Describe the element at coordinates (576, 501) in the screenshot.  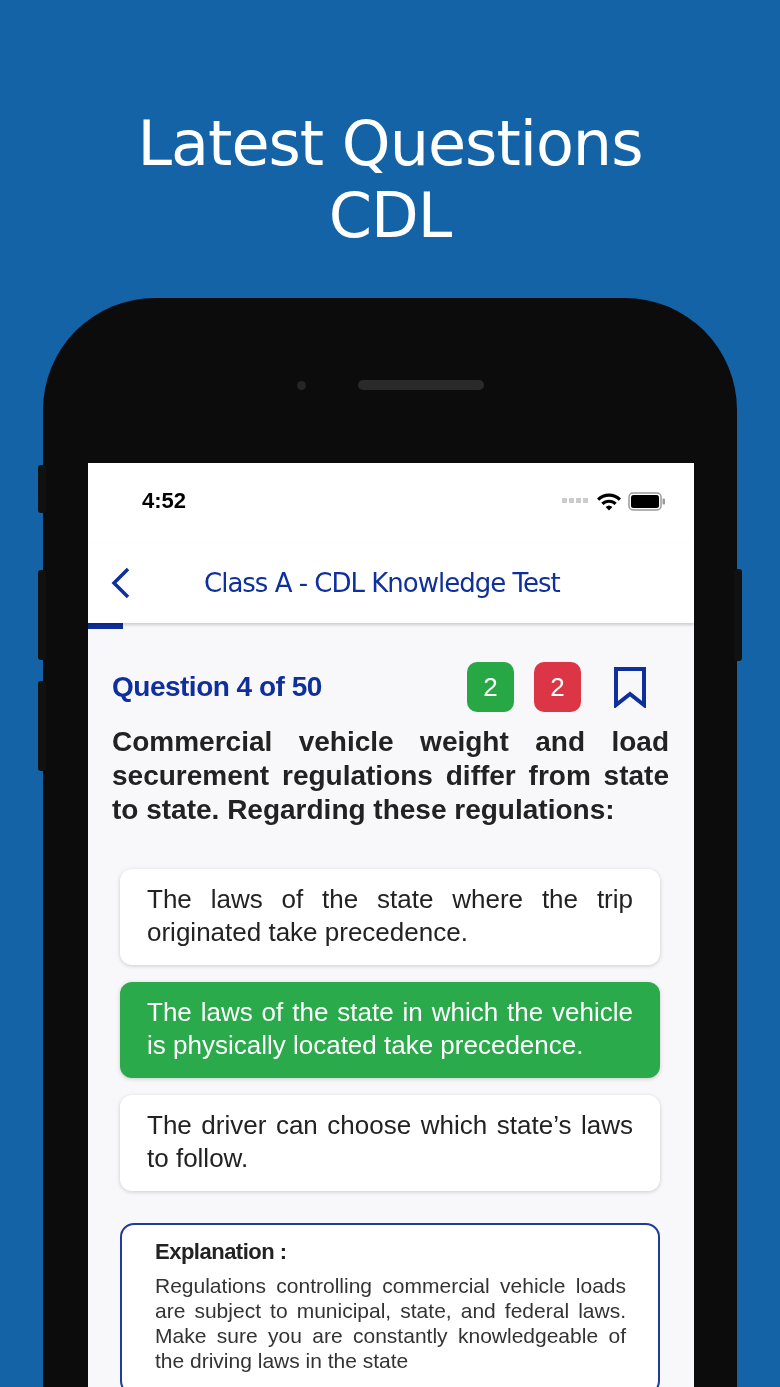
I see `signal-icon` at that location.